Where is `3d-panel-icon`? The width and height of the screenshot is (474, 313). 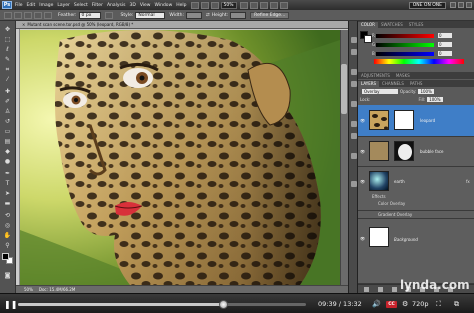 3d-panel-icon is located at coordinates (354, 156).